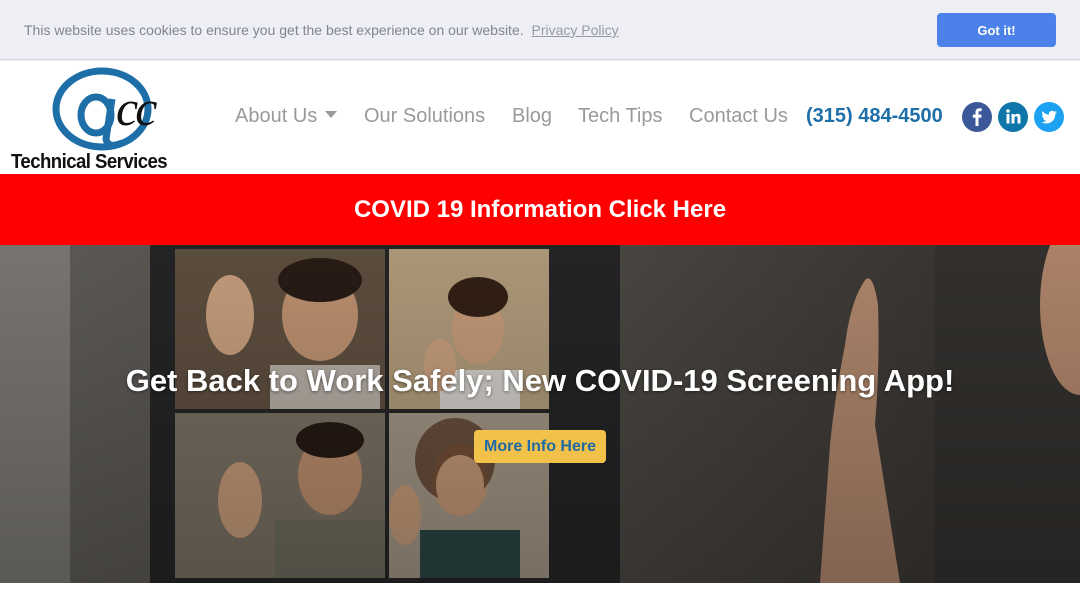 This screenshot has height=608, width=1080. I want to click on phone-number-link: (315) 484-4500, so click(874, 116).